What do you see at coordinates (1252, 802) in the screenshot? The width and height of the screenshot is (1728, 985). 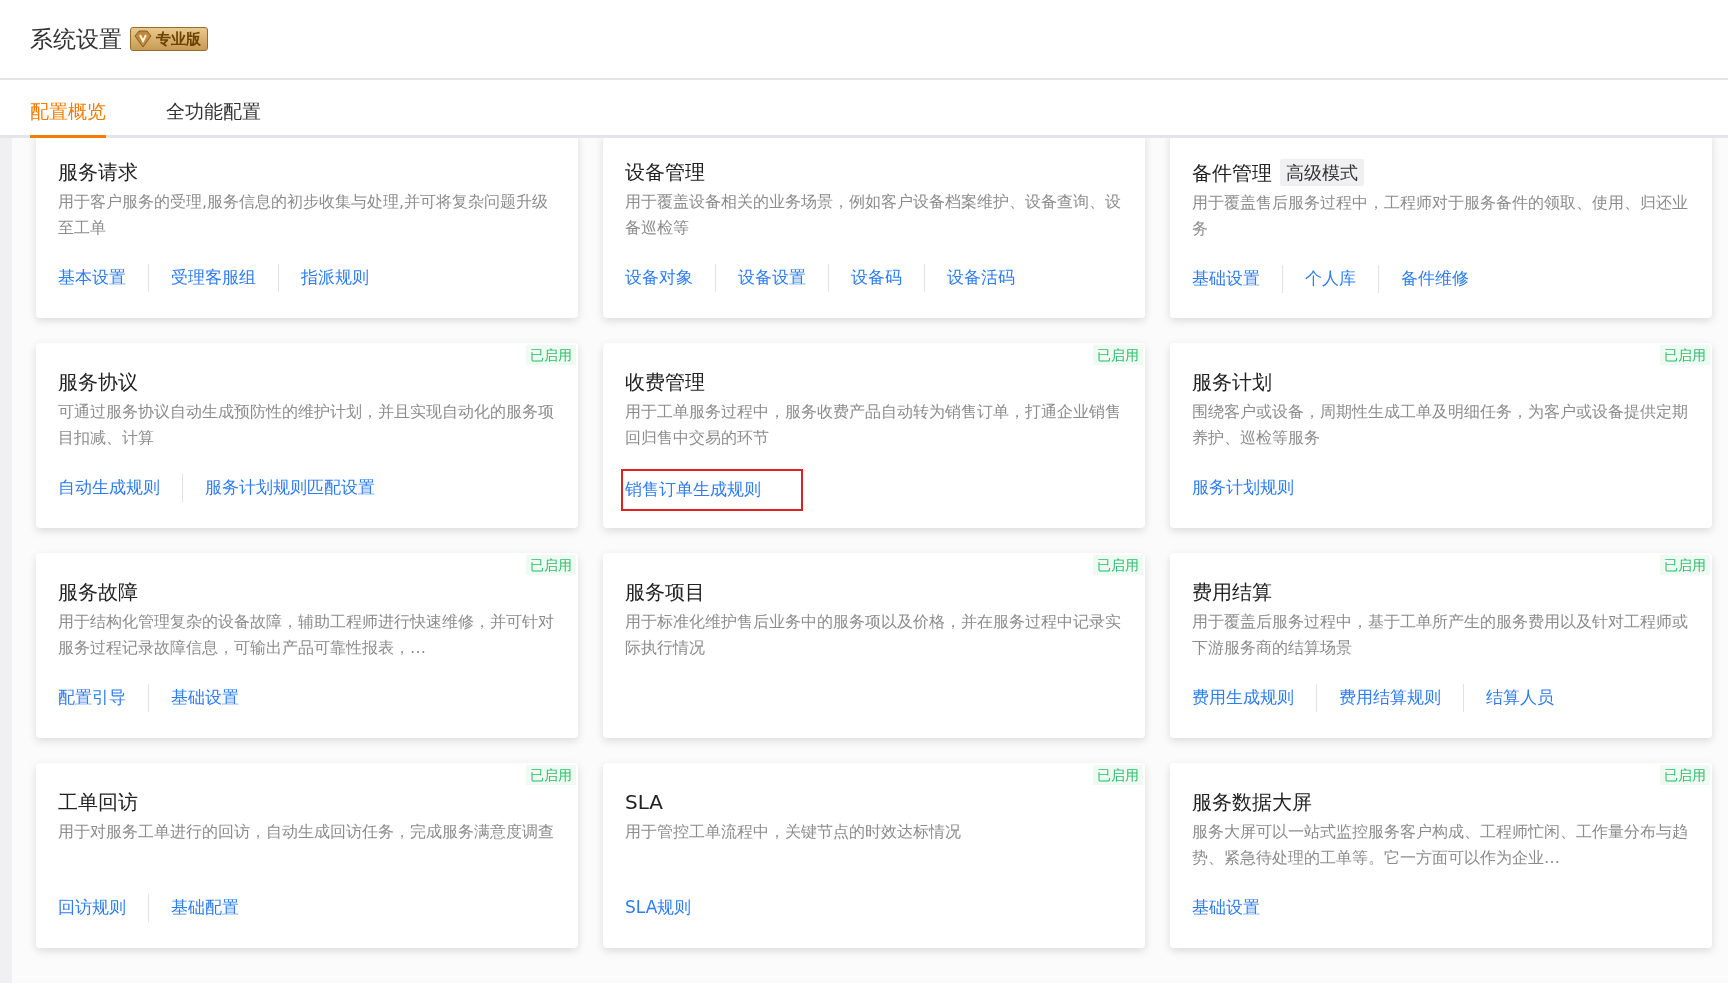 I see `card-title: 服务数据大屏` at bounding box center [1252, 802].